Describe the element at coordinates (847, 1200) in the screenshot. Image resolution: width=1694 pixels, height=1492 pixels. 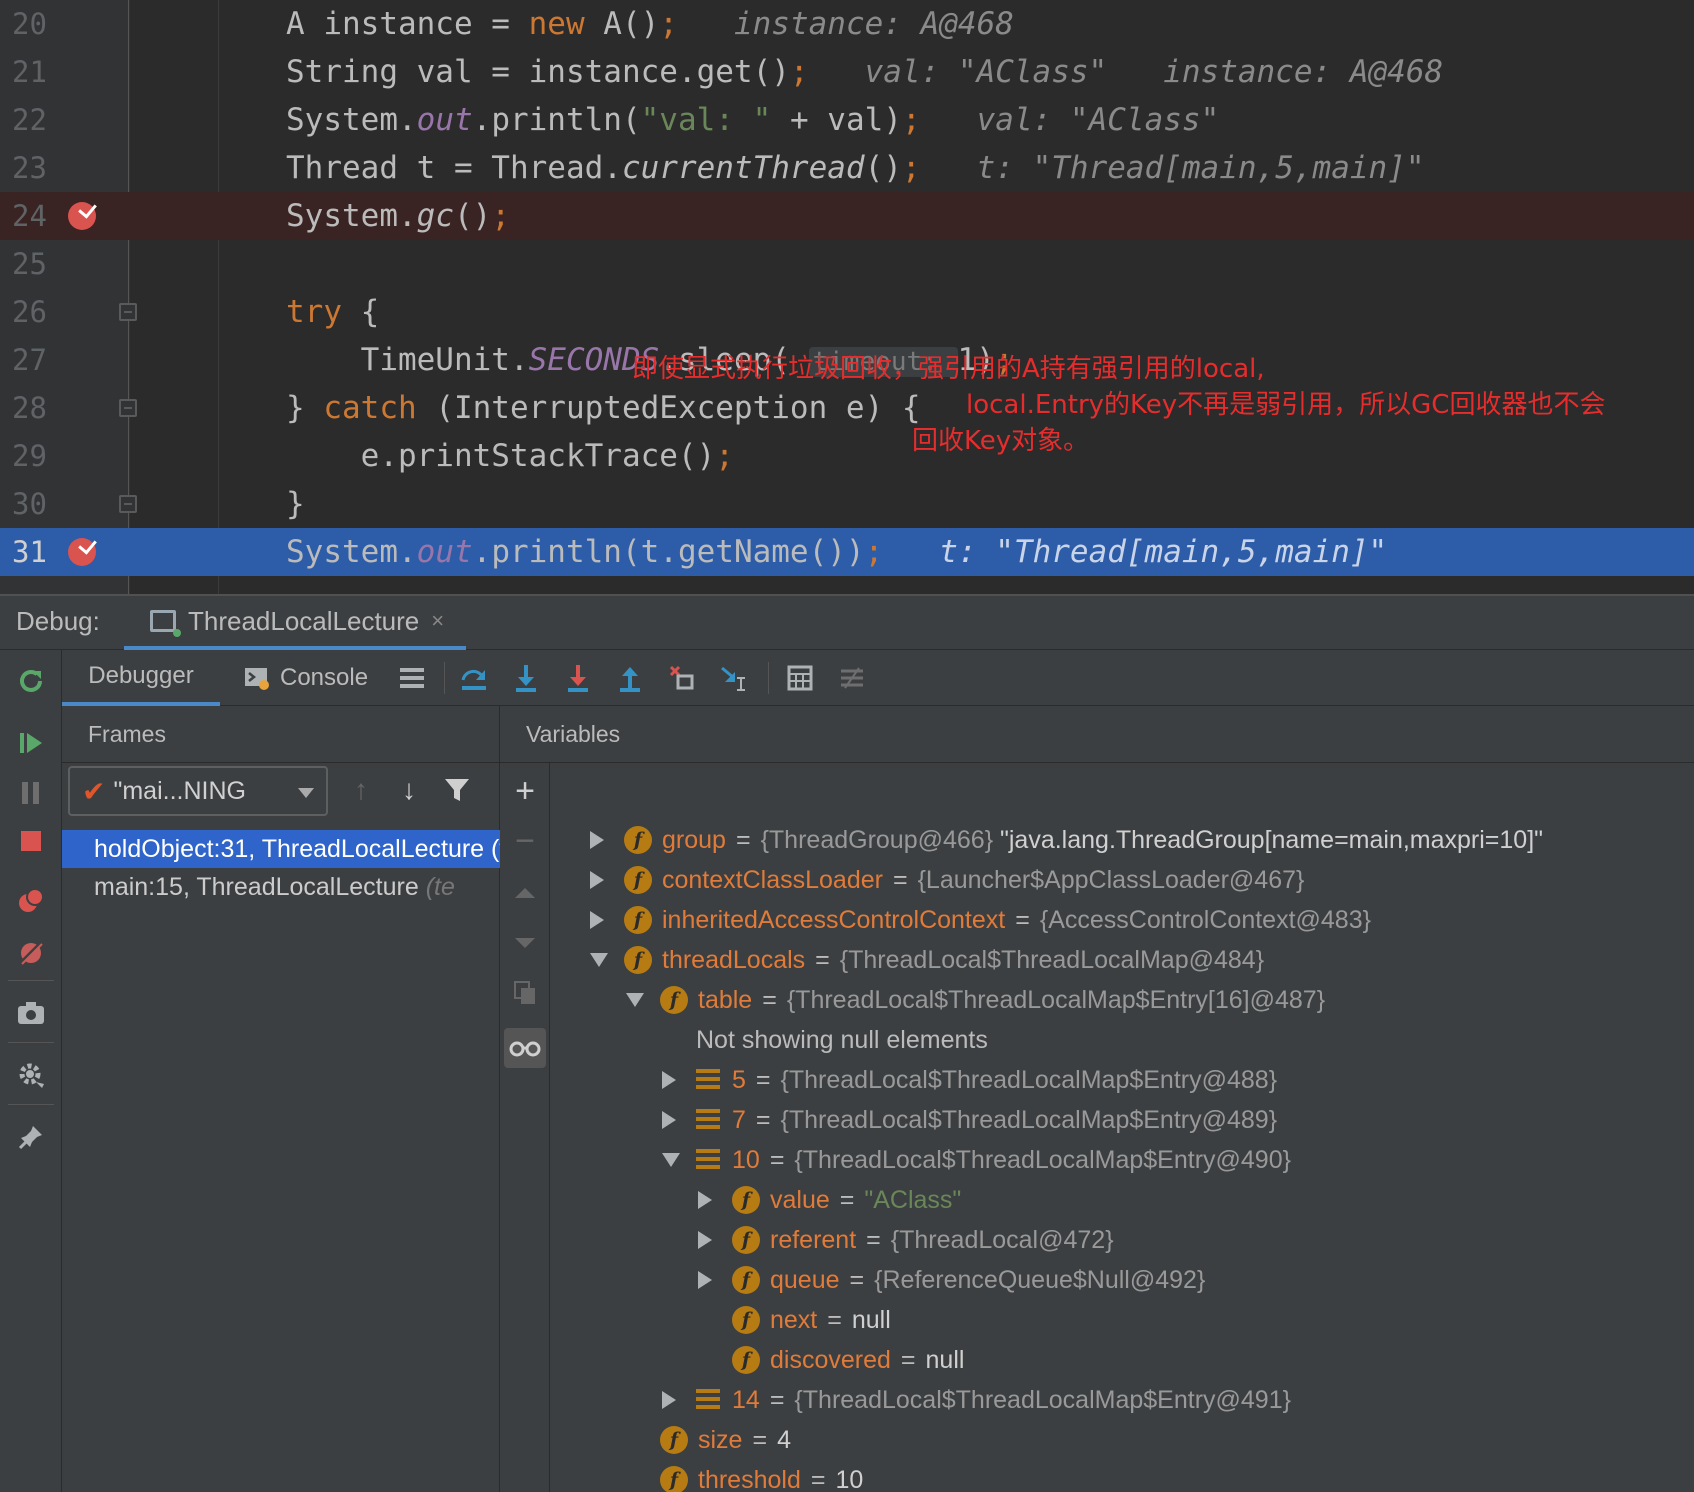
I see `equals-sign: =` at that location.